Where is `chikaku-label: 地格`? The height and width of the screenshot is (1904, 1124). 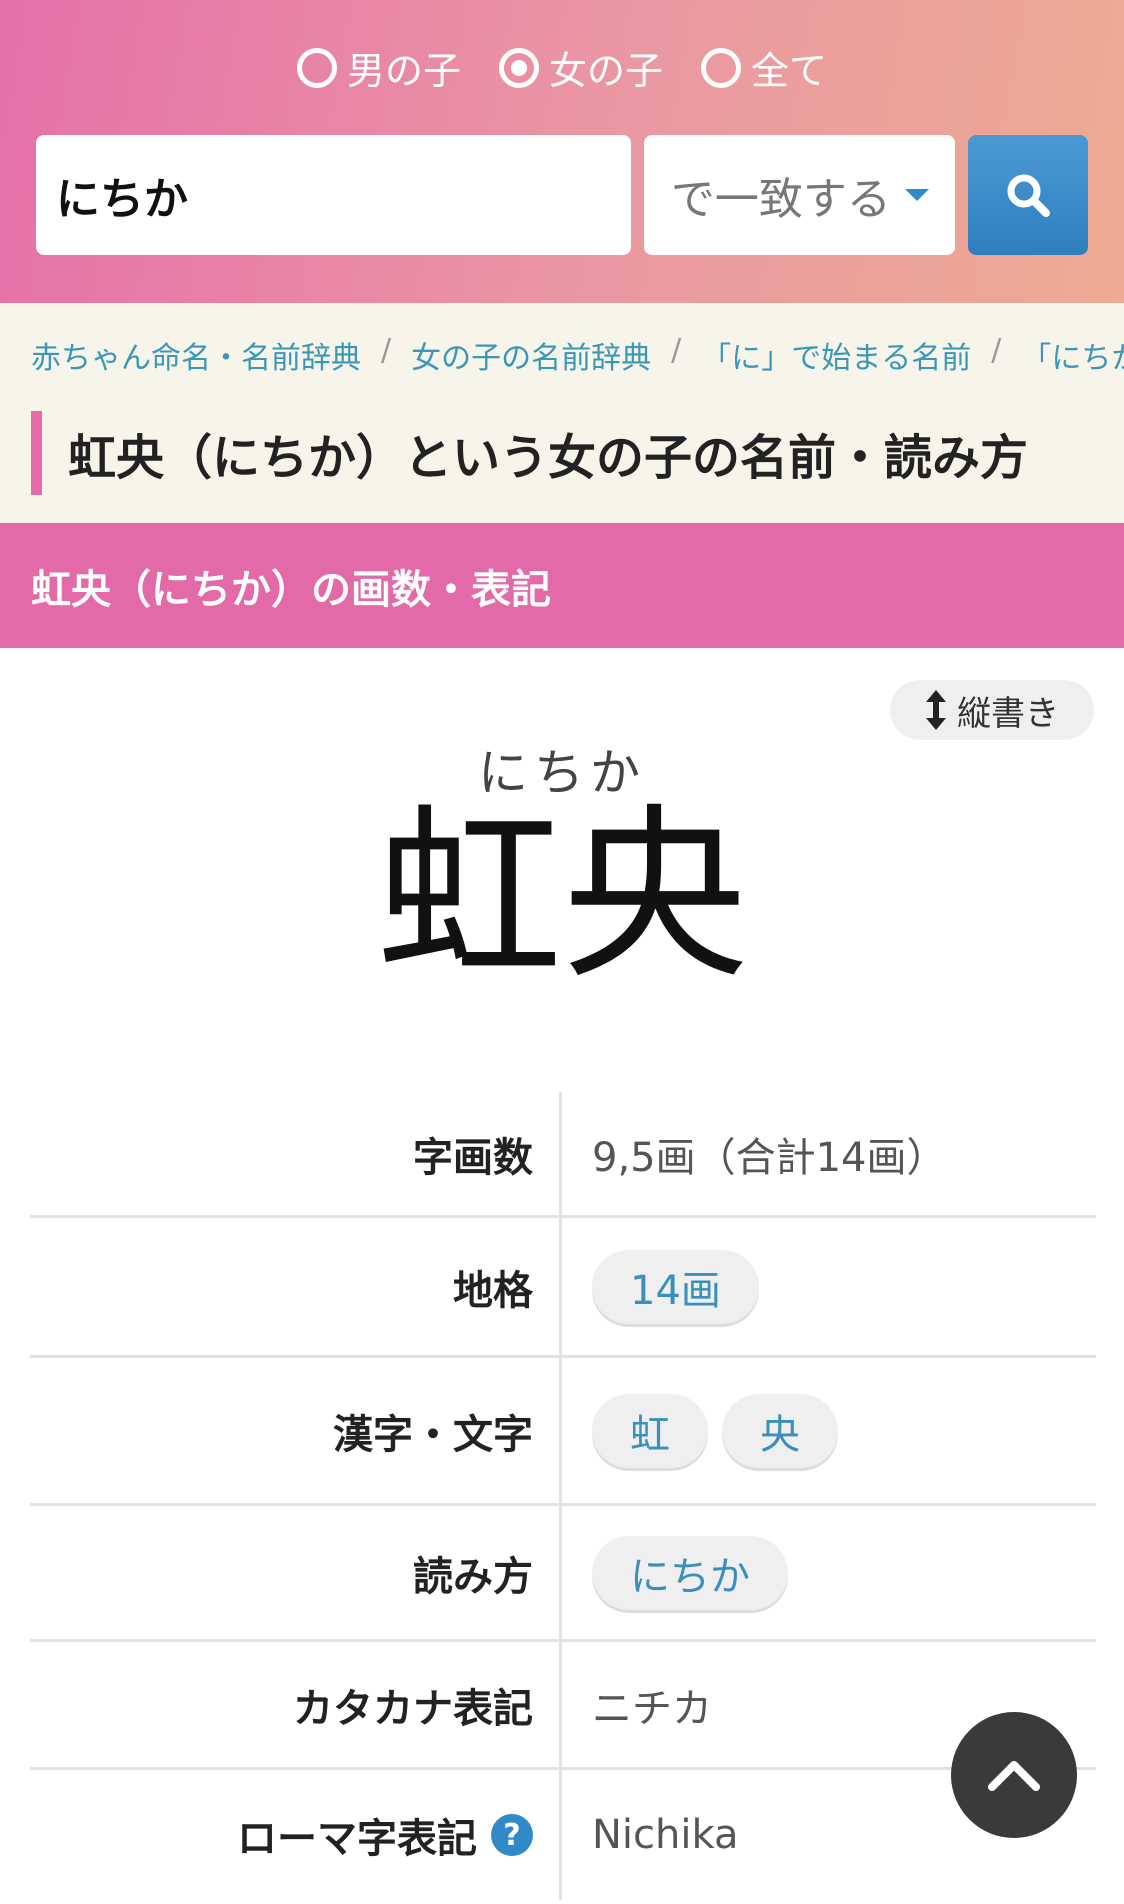
chikaku-label: 地格 is located at coordinates (296, 1286).